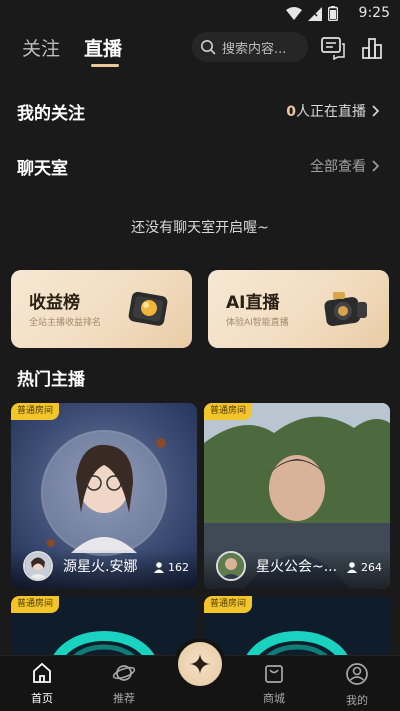  What do you see at coordinates (124, 684) in the screenshot?
I see `nav-recommend: 推荐` at bounding box center [124, 684].